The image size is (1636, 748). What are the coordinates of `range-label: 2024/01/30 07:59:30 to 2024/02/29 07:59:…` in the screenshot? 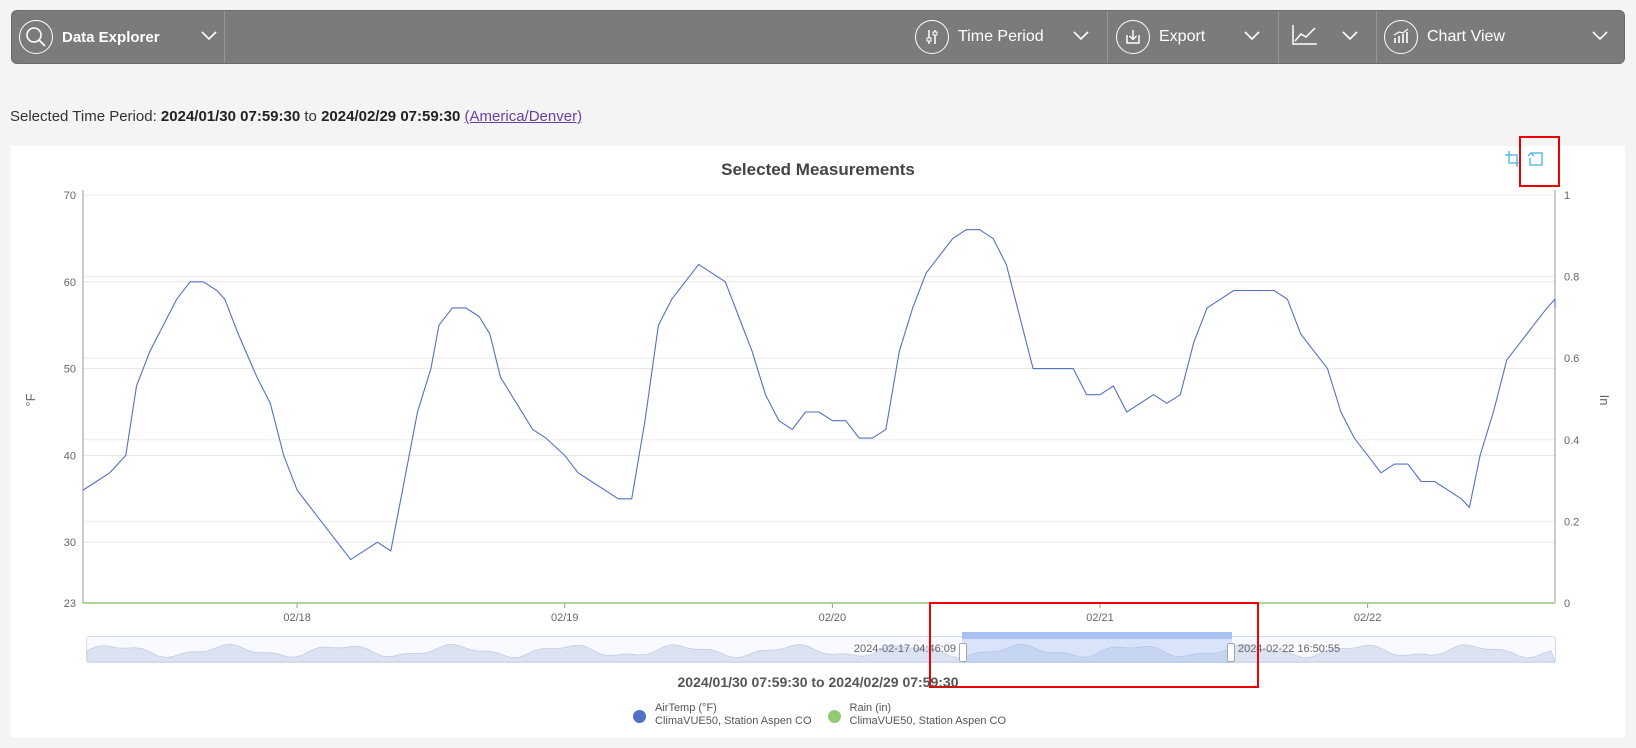 It's located at (818, 682).